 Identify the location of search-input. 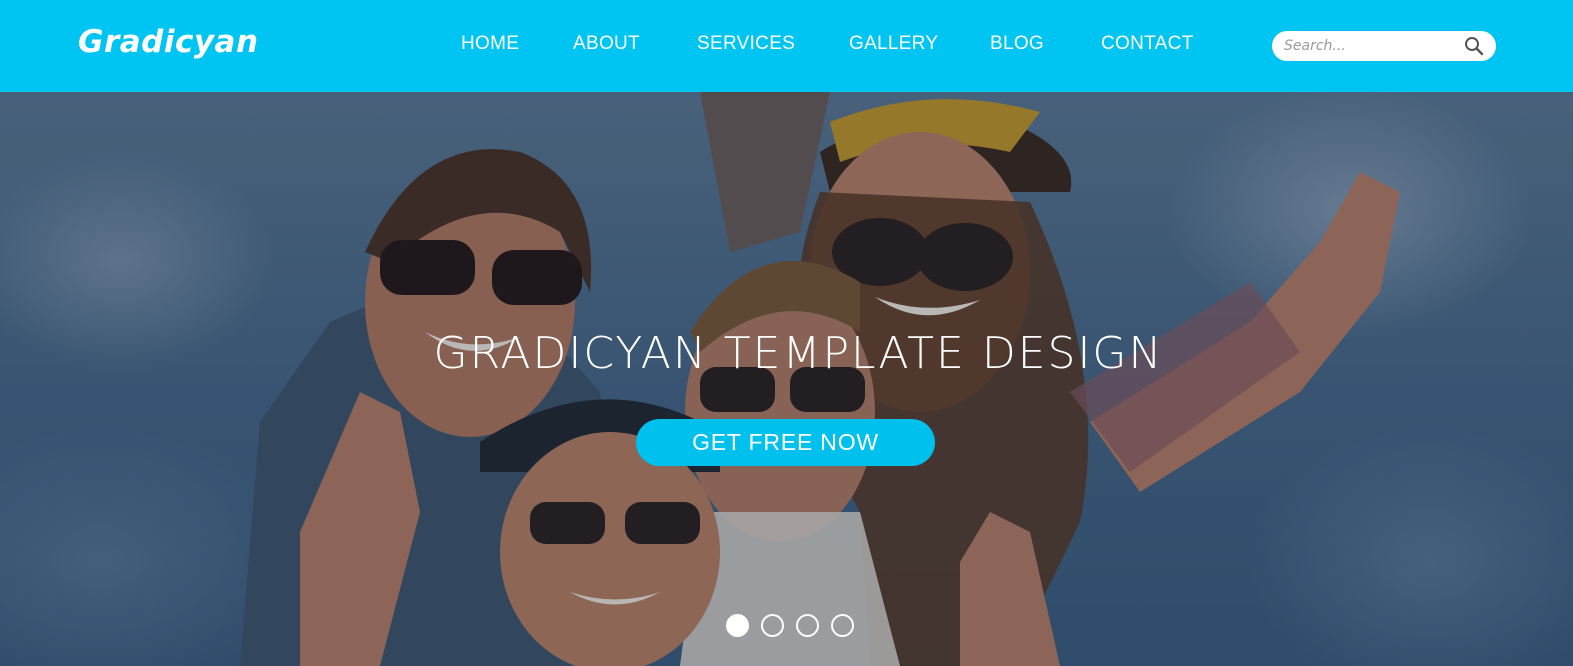
(1369, 46).